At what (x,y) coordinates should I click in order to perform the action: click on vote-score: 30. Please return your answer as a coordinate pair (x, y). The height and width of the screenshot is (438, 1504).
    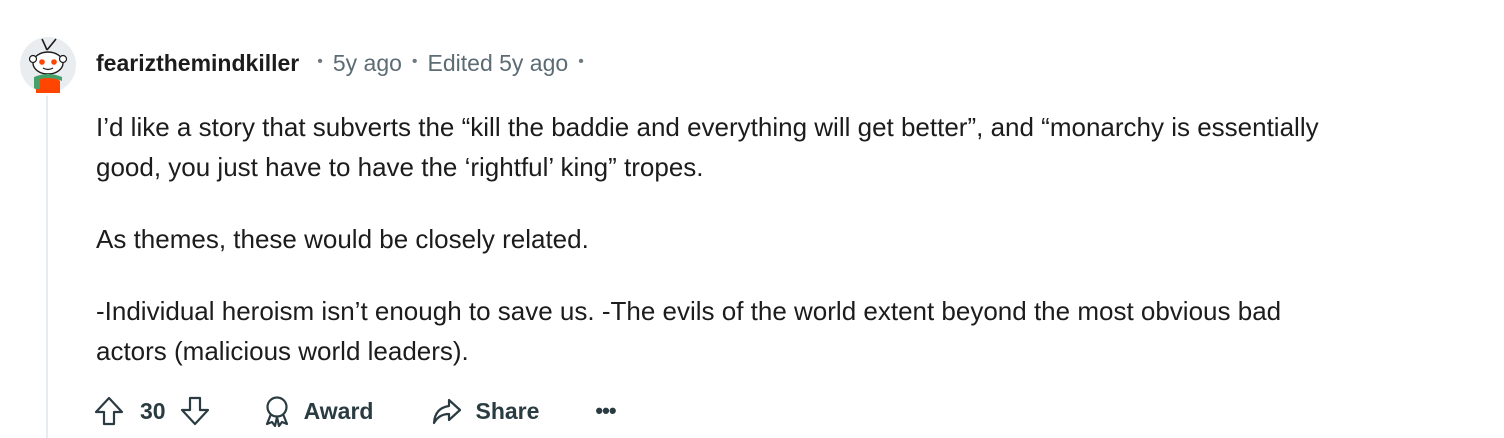
    Looking at the image, I should click on (153, 410).